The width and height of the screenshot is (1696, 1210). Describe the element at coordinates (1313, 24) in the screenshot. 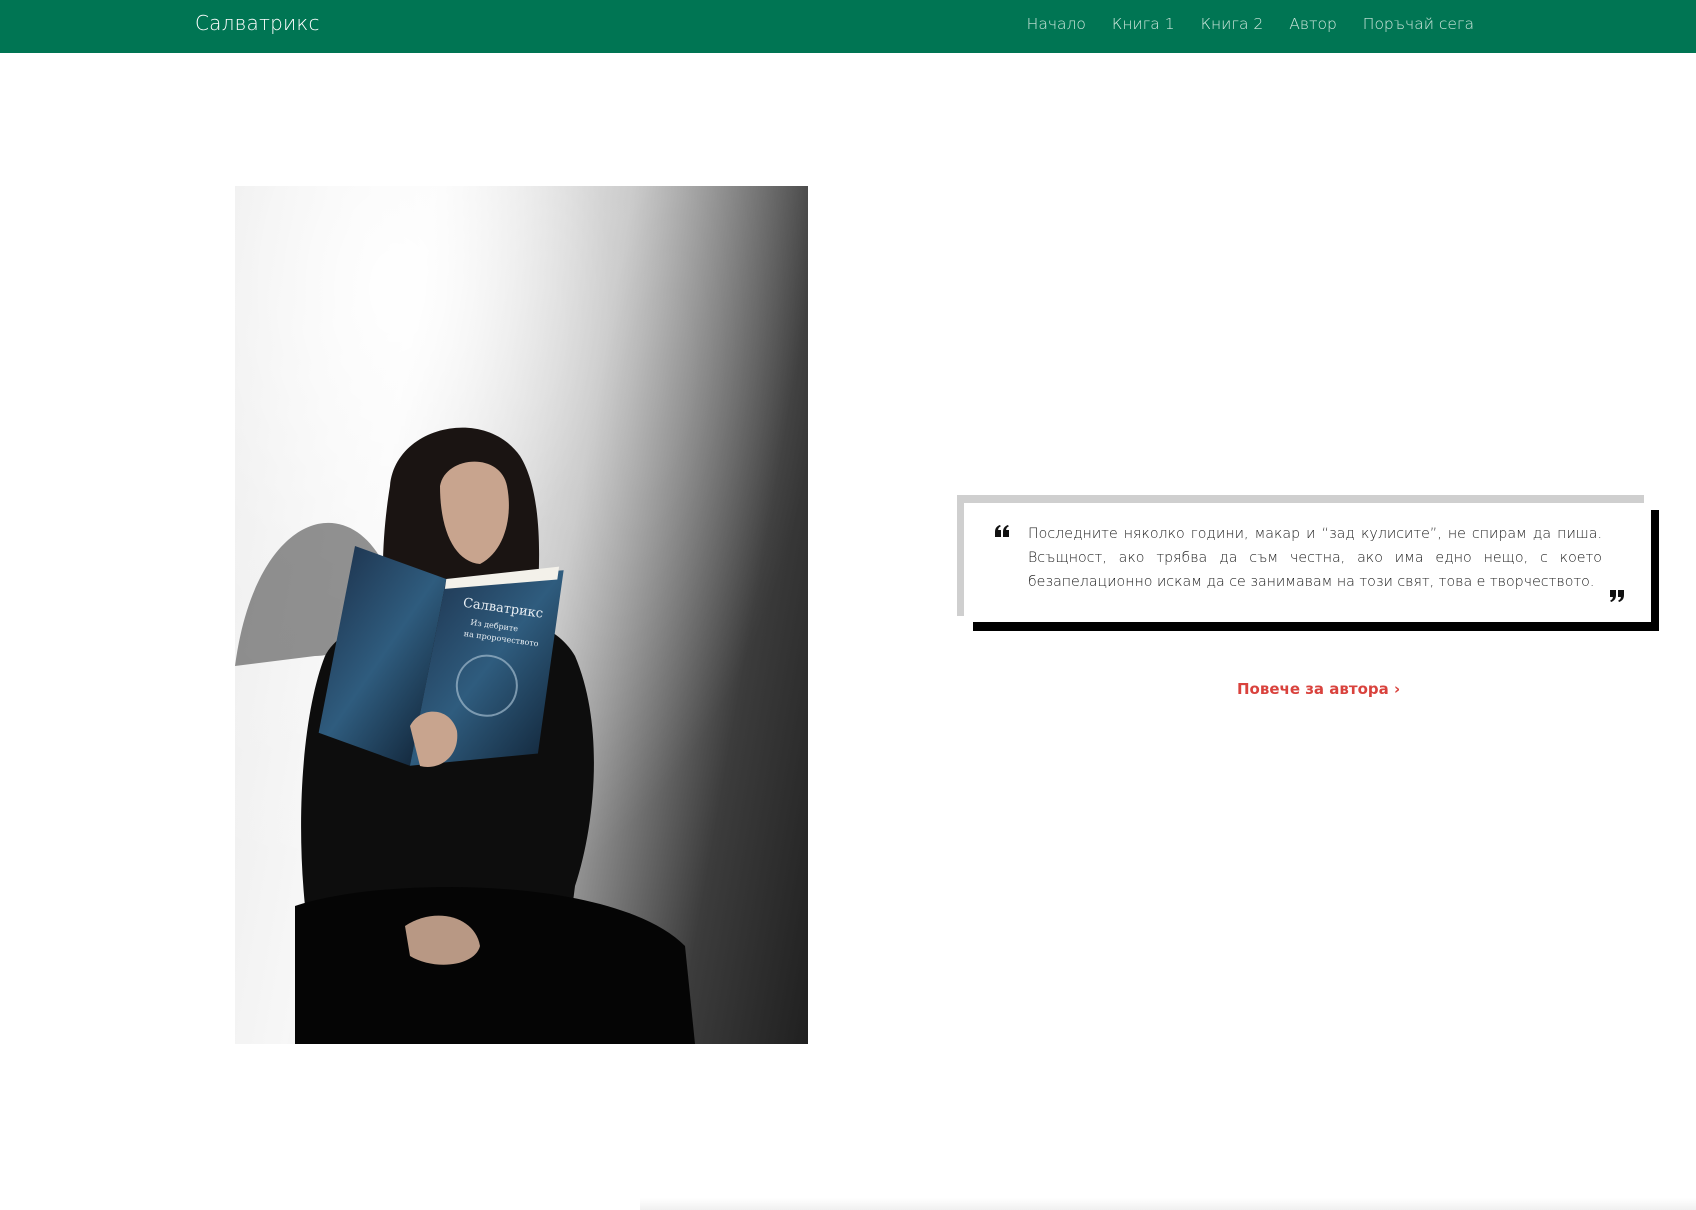

I see `nav-link-author: Автор` at that location.